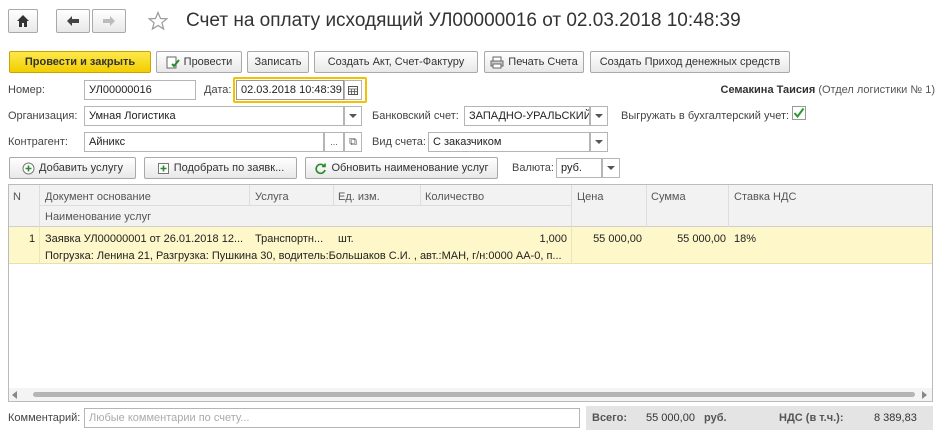 This screenshot has width=943, height=441. I want to click on checkmark-icon, so click(799, 113).